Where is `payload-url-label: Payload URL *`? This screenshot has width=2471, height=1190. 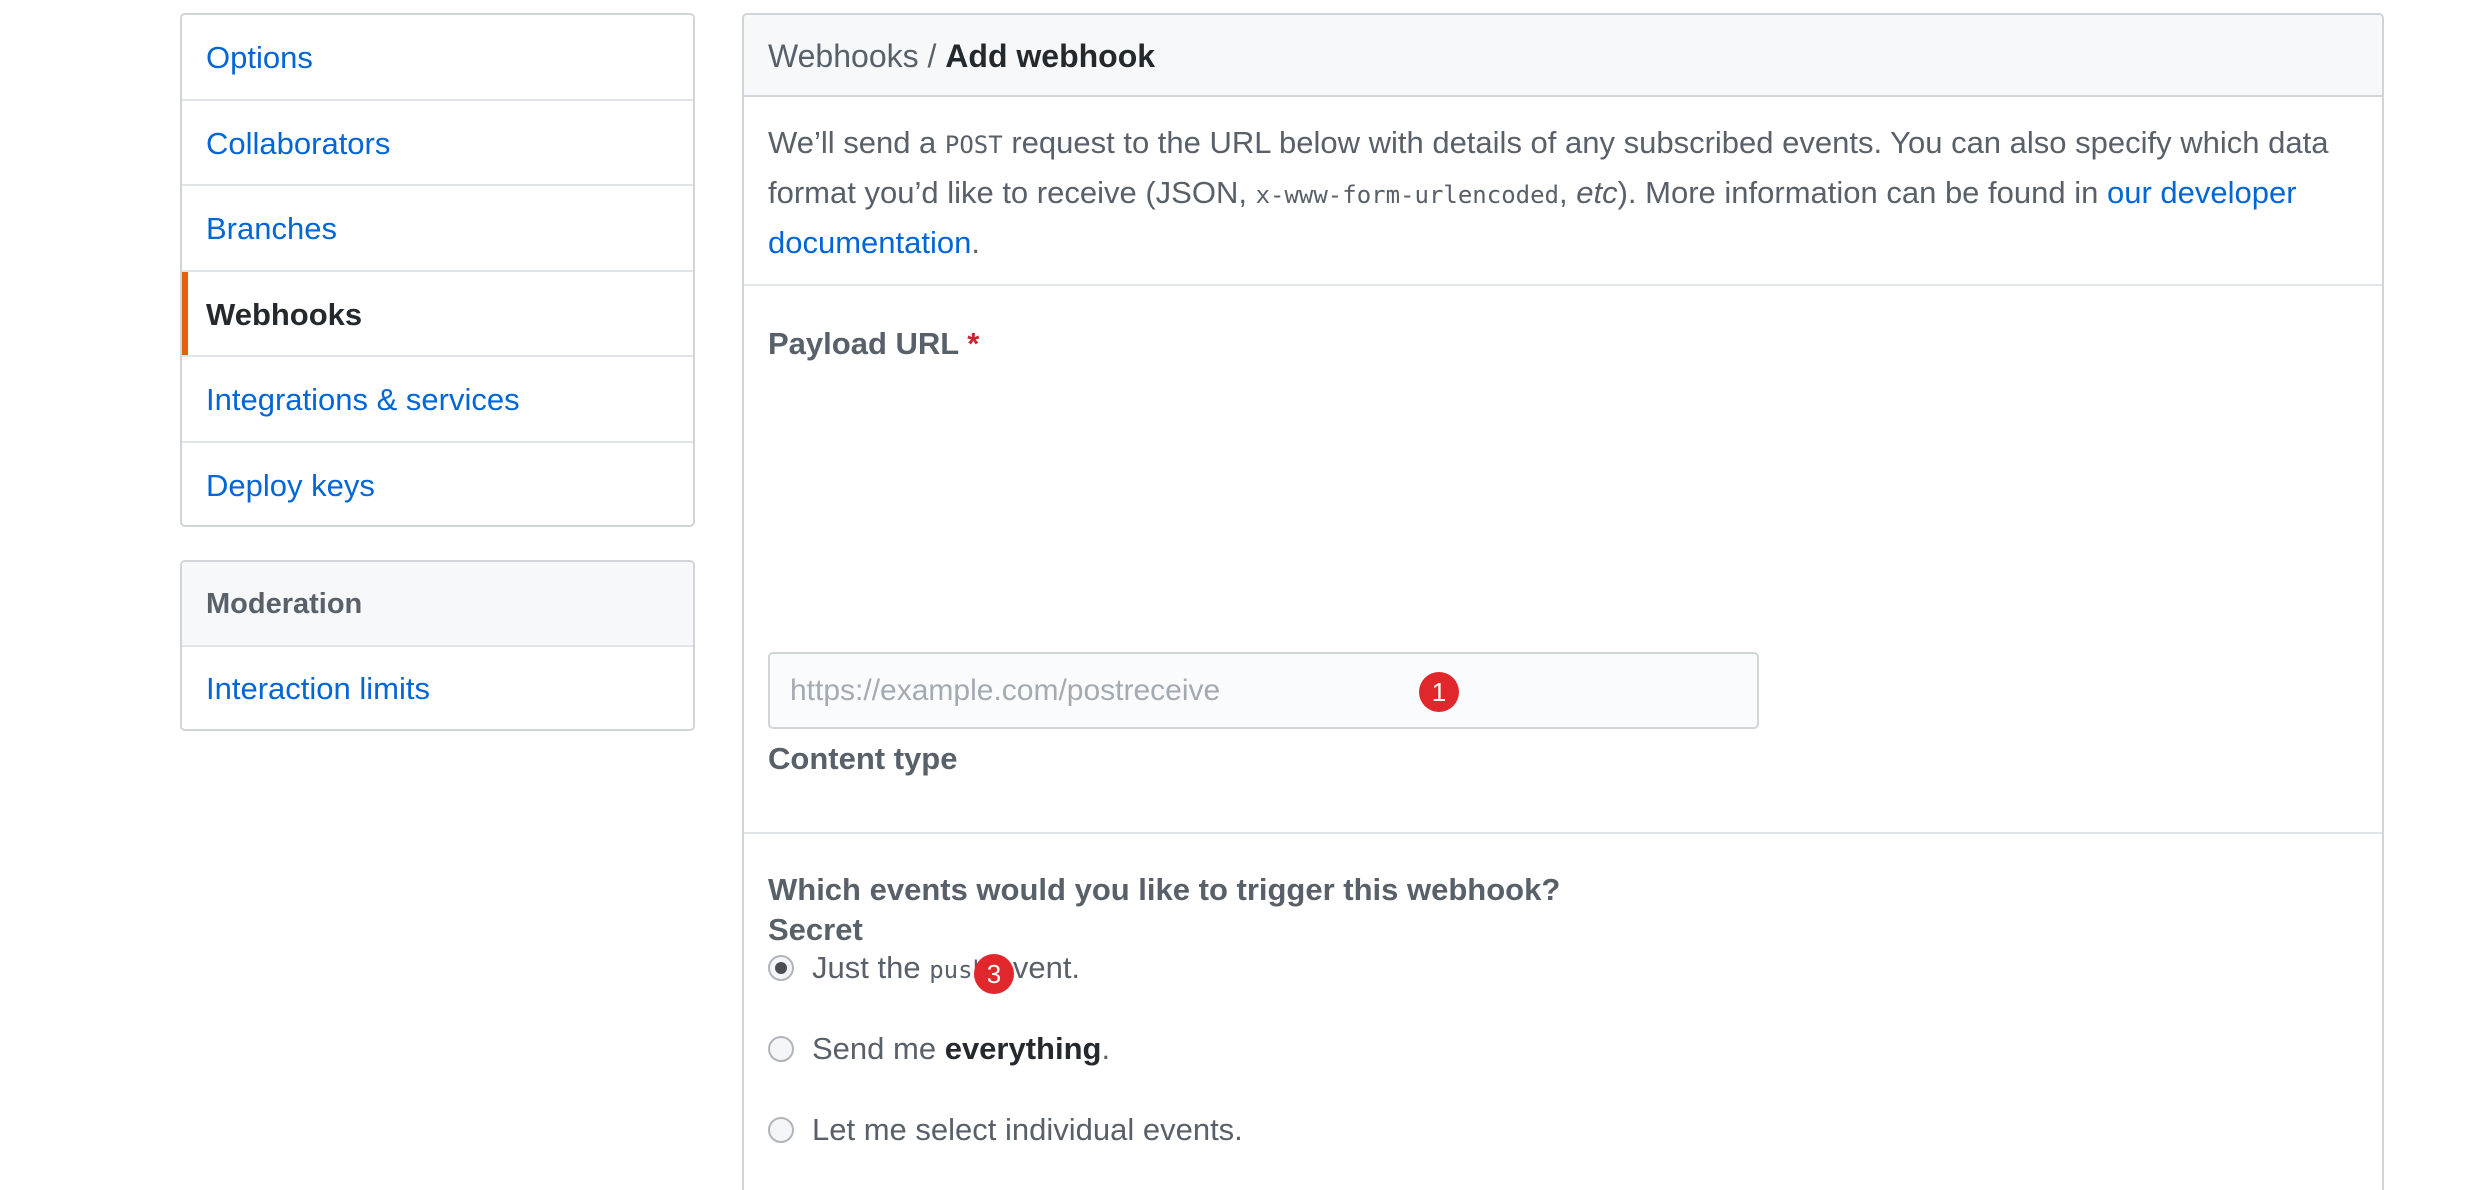 payload-url-label: Payload URL * is located at coordinates (873, 344).